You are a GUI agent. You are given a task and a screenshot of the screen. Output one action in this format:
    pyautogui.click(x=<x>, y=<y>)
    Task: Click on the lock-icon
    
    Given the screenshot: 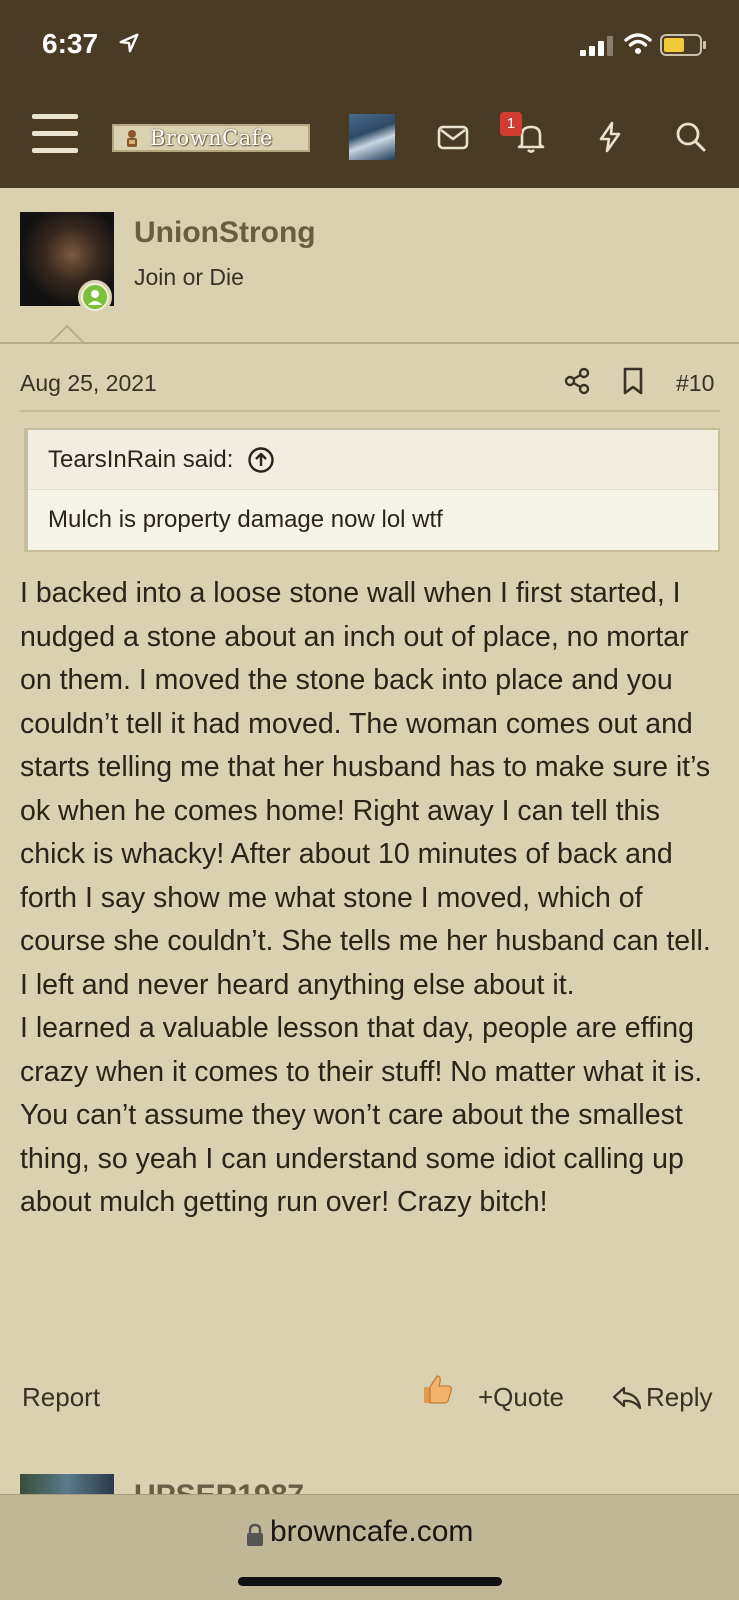 What is the action you would take?
    pyautogui.click(x=255, y=1534)
    